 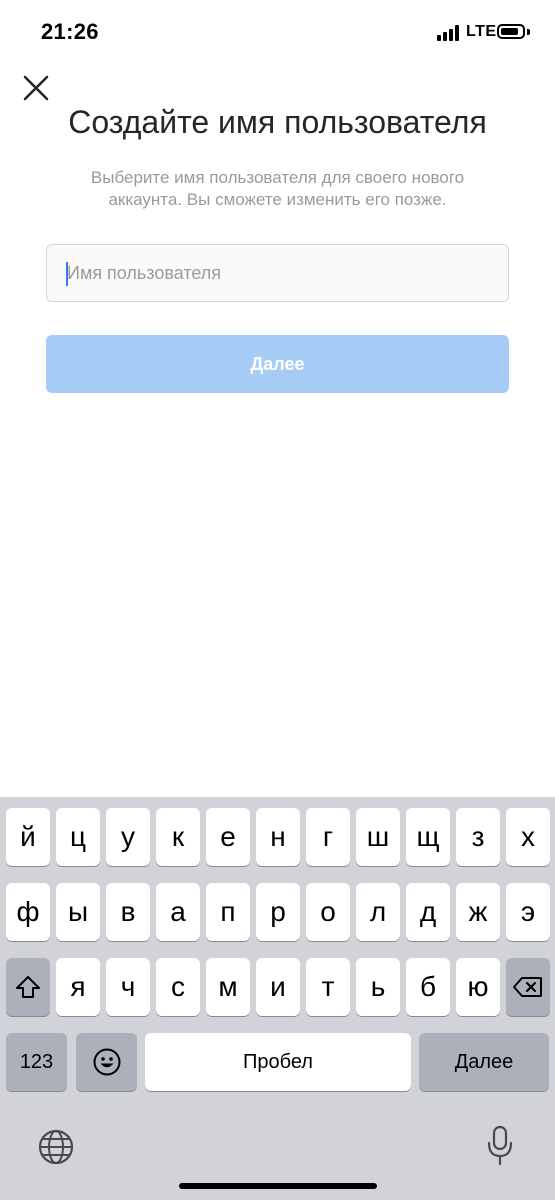 What do you see at coordinates (428, 987) in the screenshot?
I see `key: б` at bounding box center [428, 987].